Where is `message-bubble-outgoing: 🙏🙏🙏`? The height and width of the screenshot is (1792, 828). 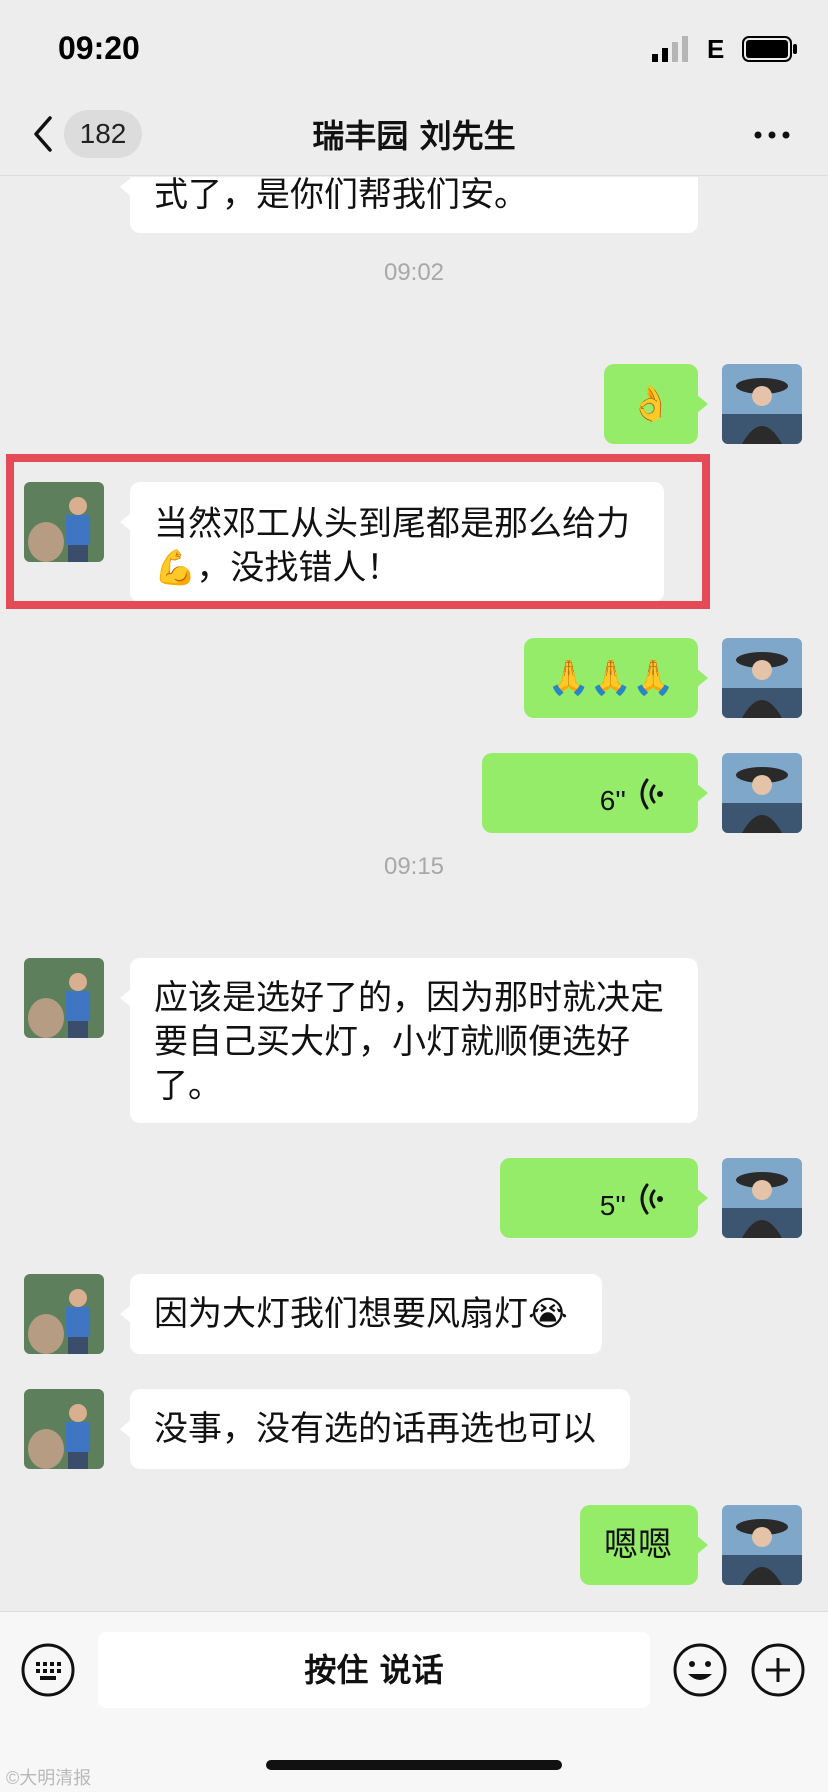
message-bubble-outgoing: 🙏🙏🙏 is located at coordinates (616, 678).